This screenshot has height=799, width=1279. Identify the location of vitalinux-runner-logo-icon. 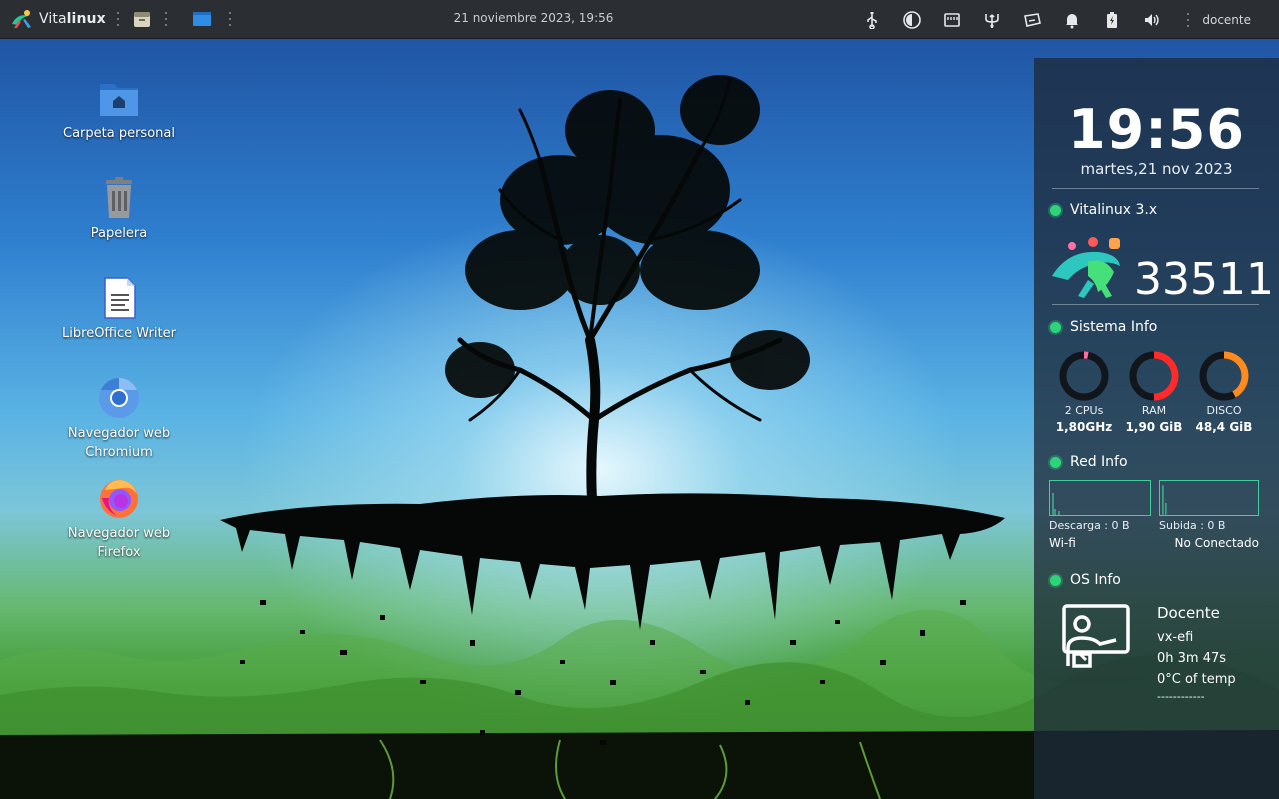
(1086, 267).